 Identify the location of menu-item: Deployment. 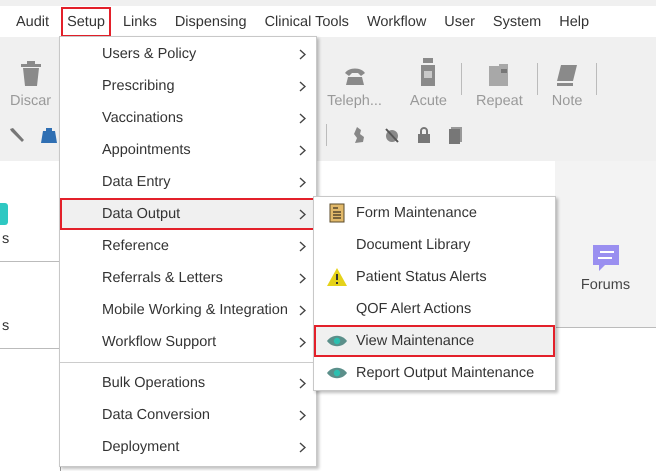
(188, 447).